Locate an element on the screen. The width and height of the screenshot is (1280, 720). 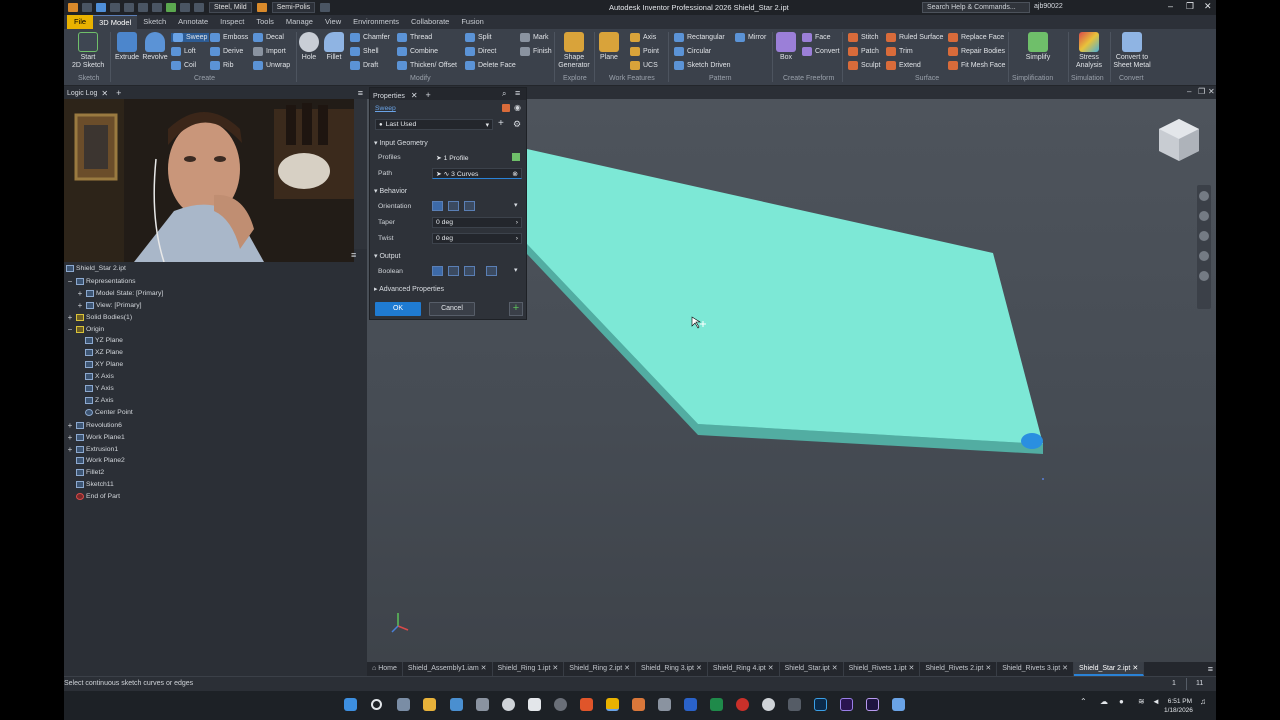
menu-icon: ≡ is located at coordinates (517, 93).